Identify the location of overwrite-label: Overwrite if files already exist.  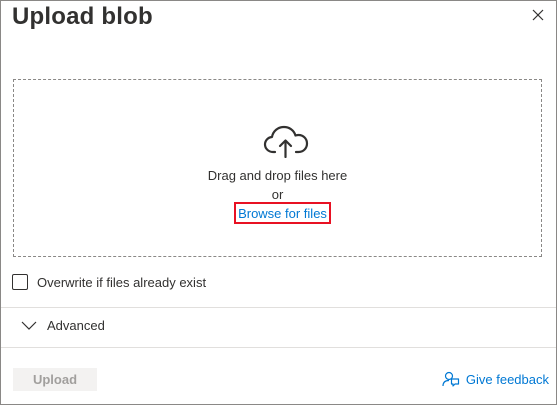
(122, 282).